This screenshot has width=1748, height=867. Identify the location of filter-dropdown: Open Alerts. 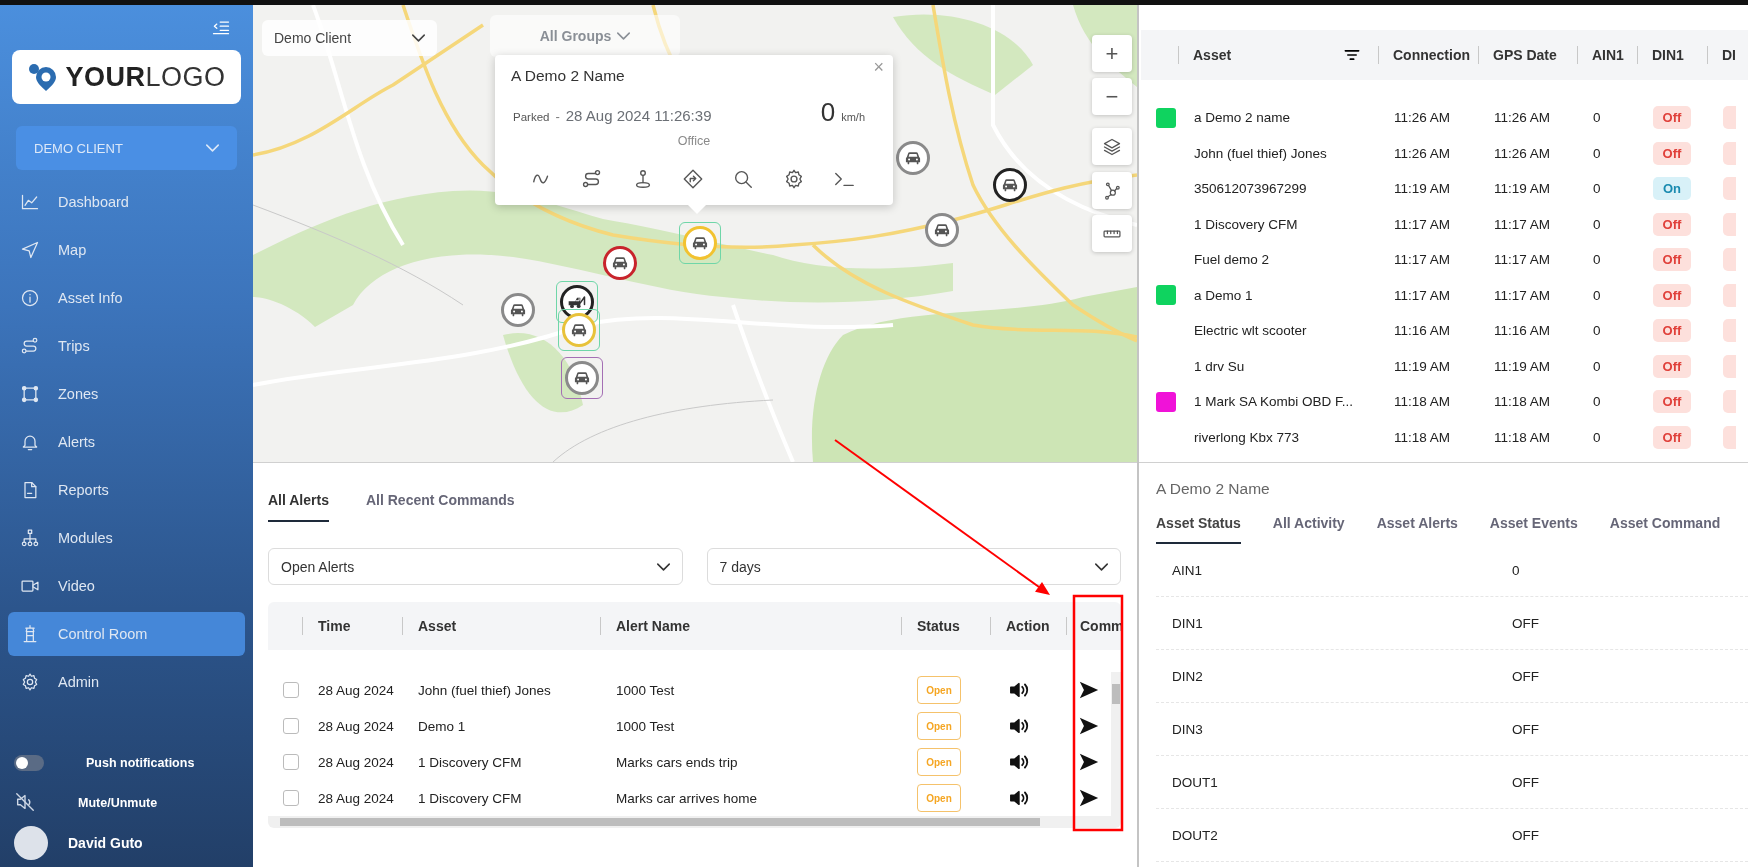
(475, 566).